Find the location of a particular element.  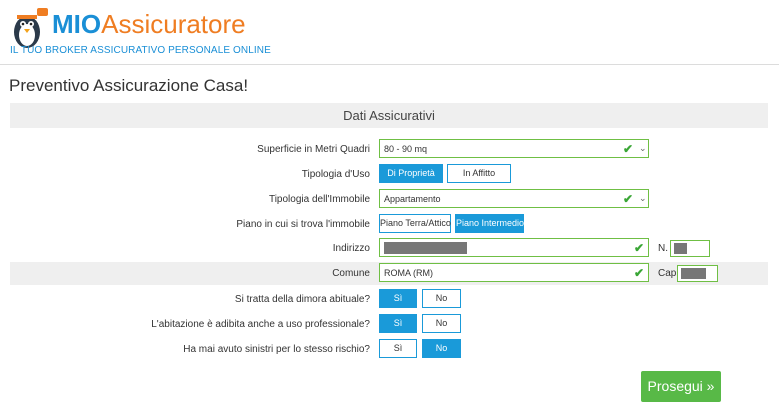

page-title: Preventivo Assicurazione Casa! is located at coordinates (129, 85).